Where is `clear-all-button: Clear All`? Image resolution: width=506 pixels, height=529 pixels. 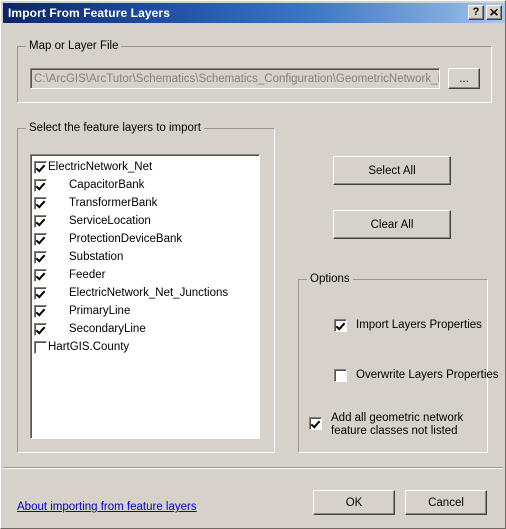 clear-all-button: Clear All is located at coordinates (392, 224).